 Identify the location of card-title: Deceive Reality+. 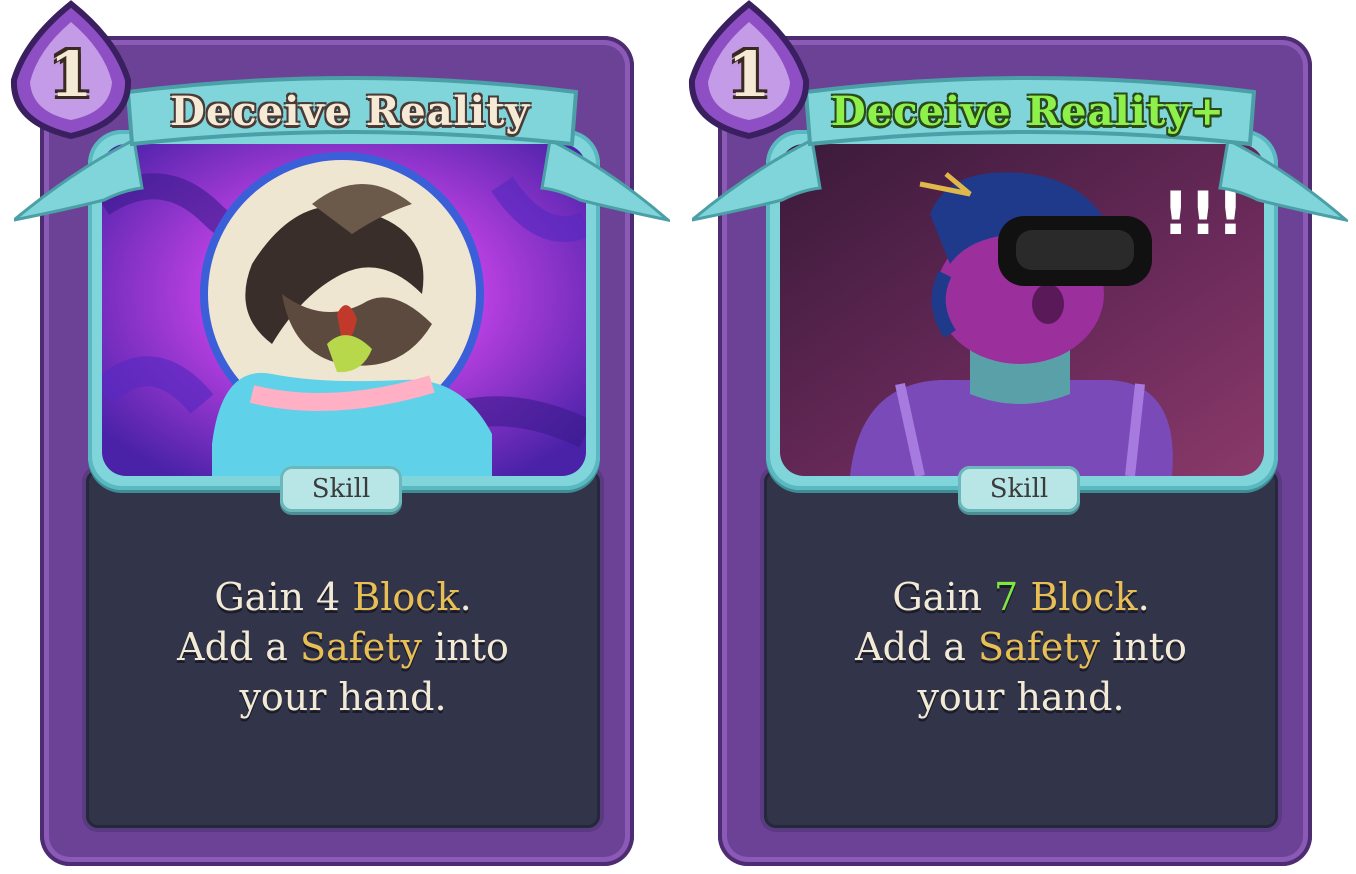
(1028, 111).